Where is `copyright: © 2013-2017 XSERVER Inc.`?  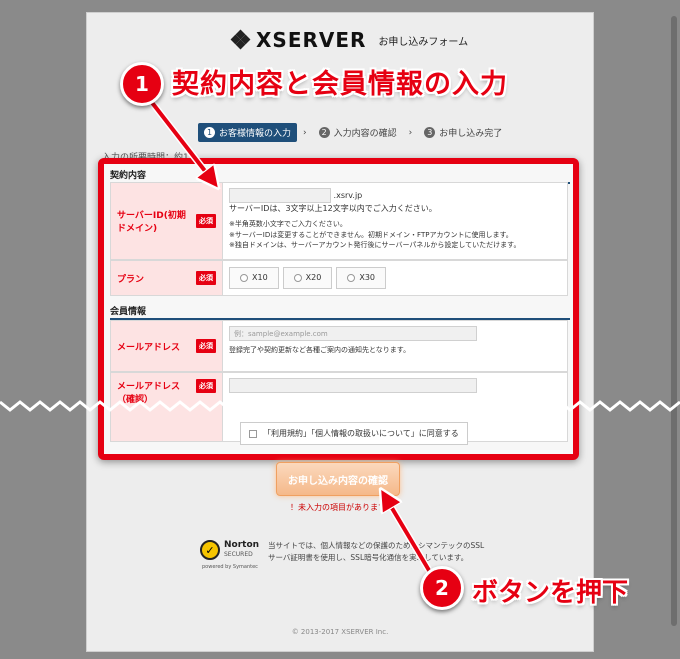 copyright: © 2013-2017 XSERVER Inc. is located at coordinates (340, 632).